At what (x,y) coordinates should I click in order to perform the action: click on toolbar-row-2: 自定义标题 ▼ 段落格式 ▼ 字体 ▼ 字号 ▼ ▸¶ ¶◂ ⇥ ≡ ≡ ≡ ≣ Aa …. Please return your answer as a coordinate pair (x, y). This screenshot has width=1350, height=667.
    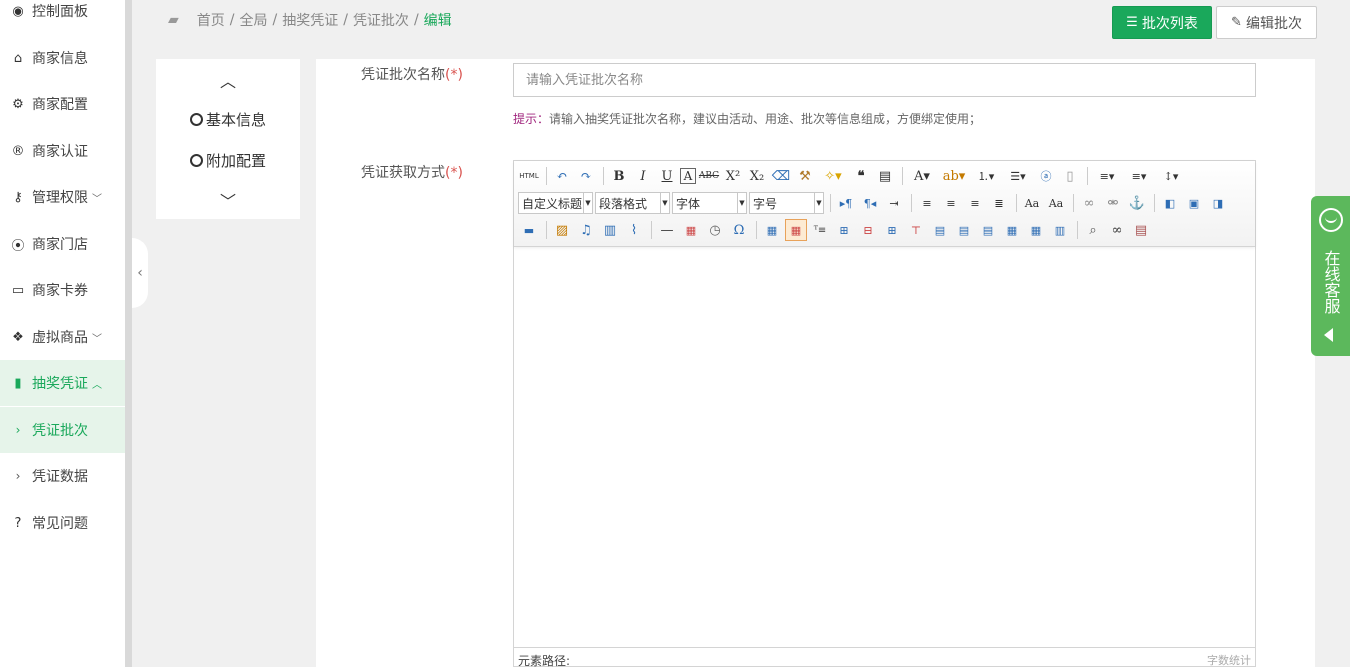
    Looking at the image, I should click on (874, 203).